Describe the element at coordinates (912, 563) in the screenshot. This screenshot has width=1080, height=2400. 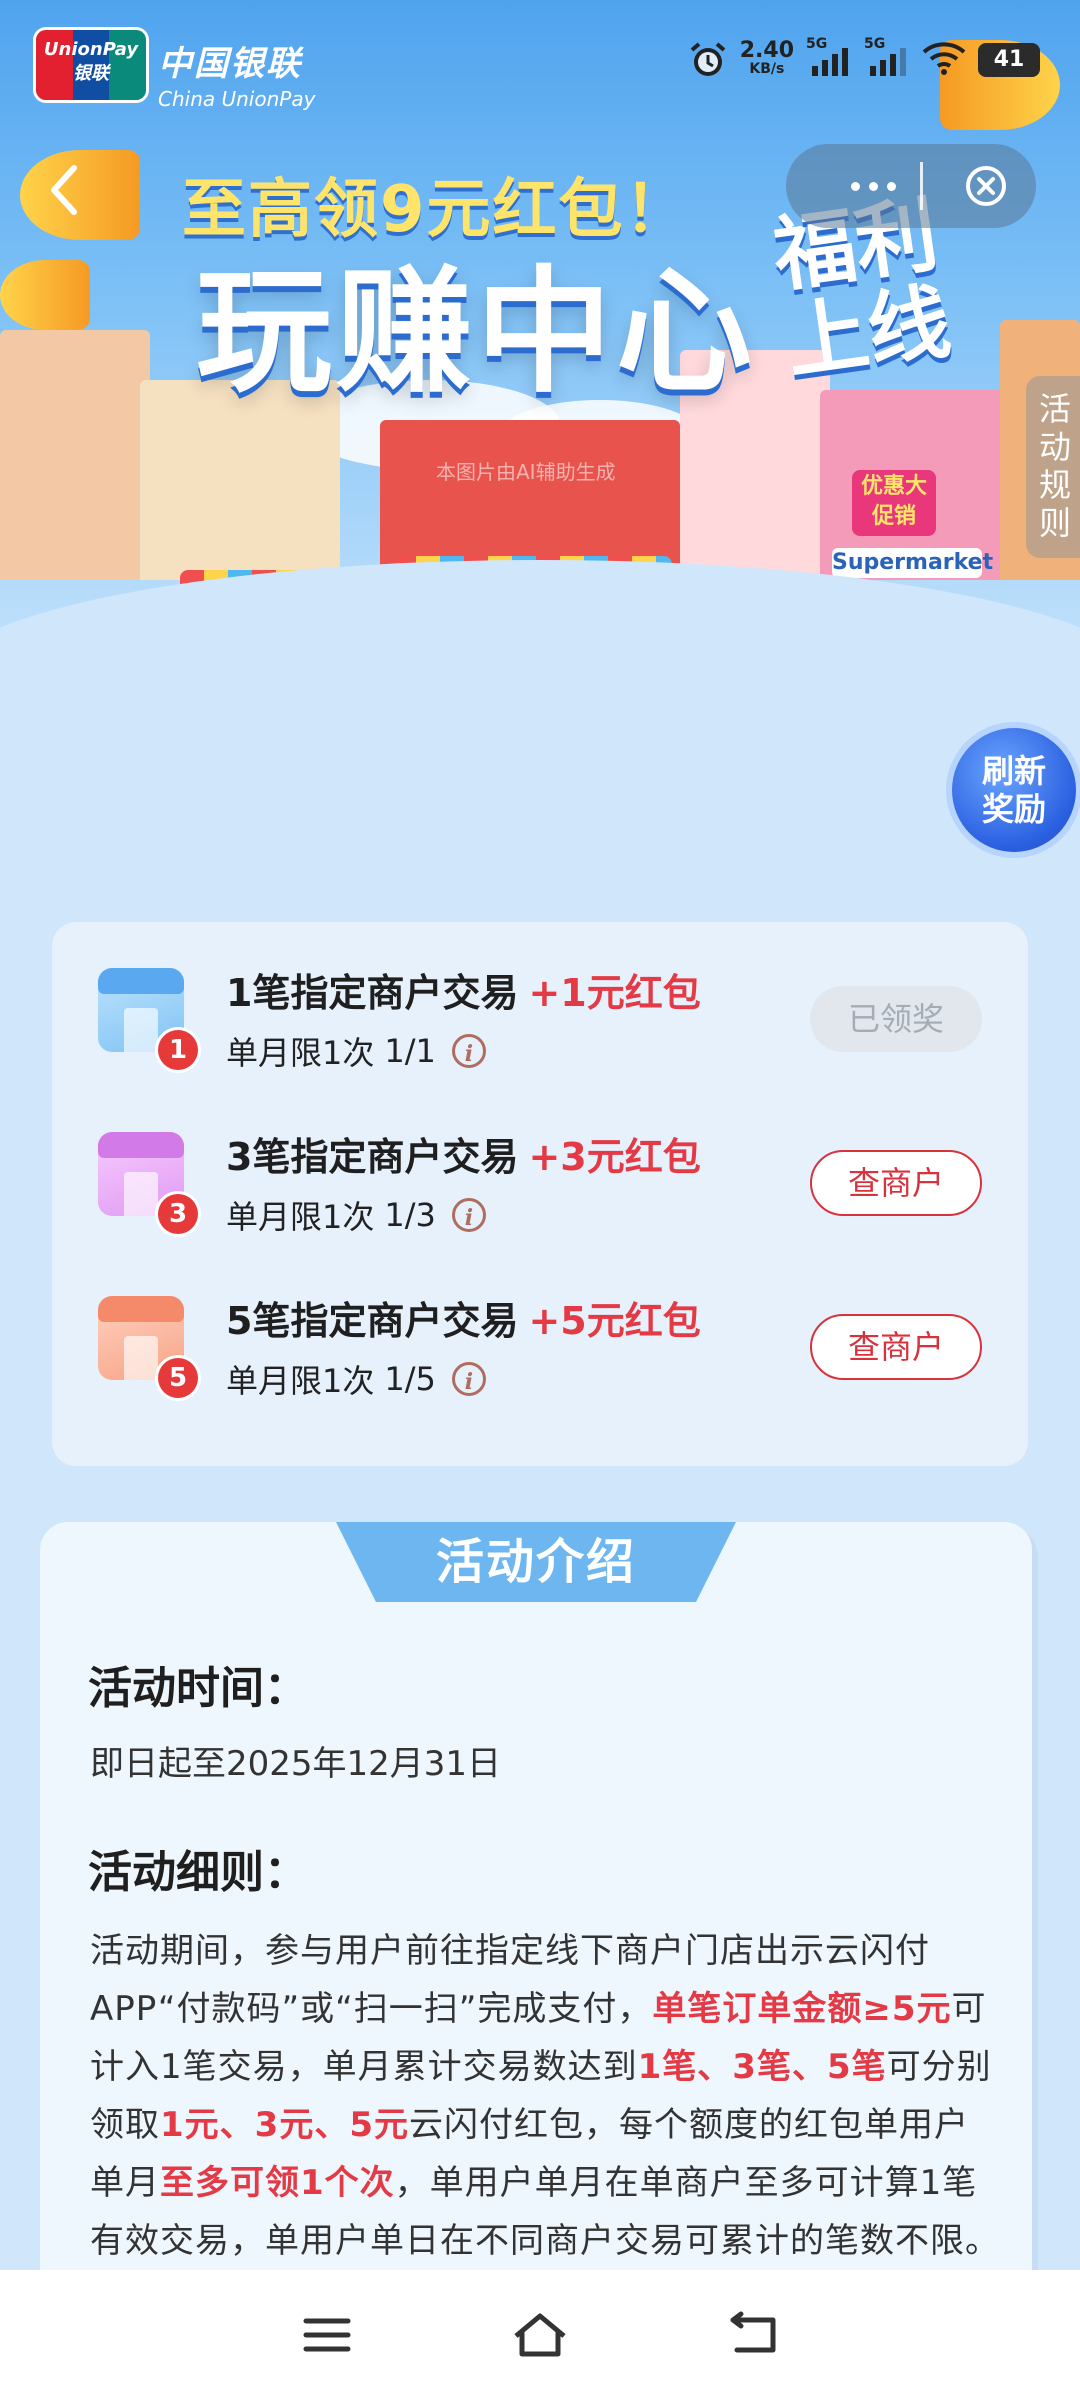
I see `supermarket-sign: Supermarket` at that location.